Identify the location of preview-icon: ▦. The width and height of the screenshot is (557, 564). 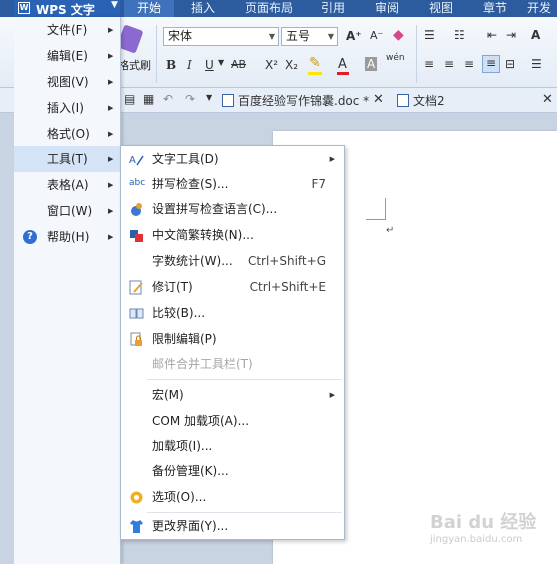
(148, 99).